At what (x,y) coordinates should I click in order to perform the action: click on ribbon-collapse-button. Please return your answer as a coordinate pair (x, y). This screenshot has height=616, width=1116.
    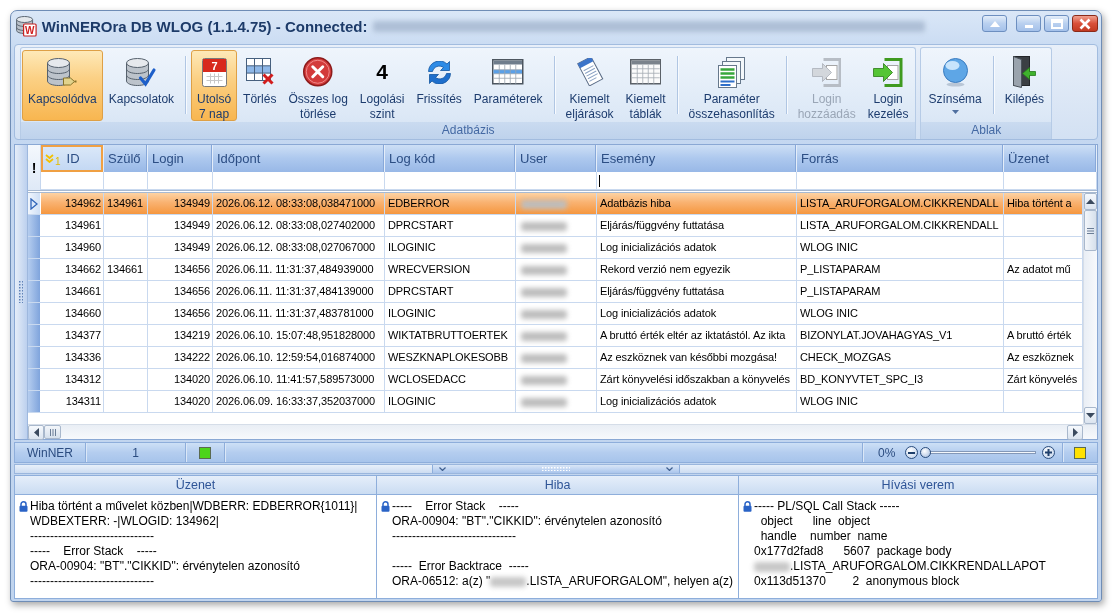
    Looking at the image, I should click on (994, 23).